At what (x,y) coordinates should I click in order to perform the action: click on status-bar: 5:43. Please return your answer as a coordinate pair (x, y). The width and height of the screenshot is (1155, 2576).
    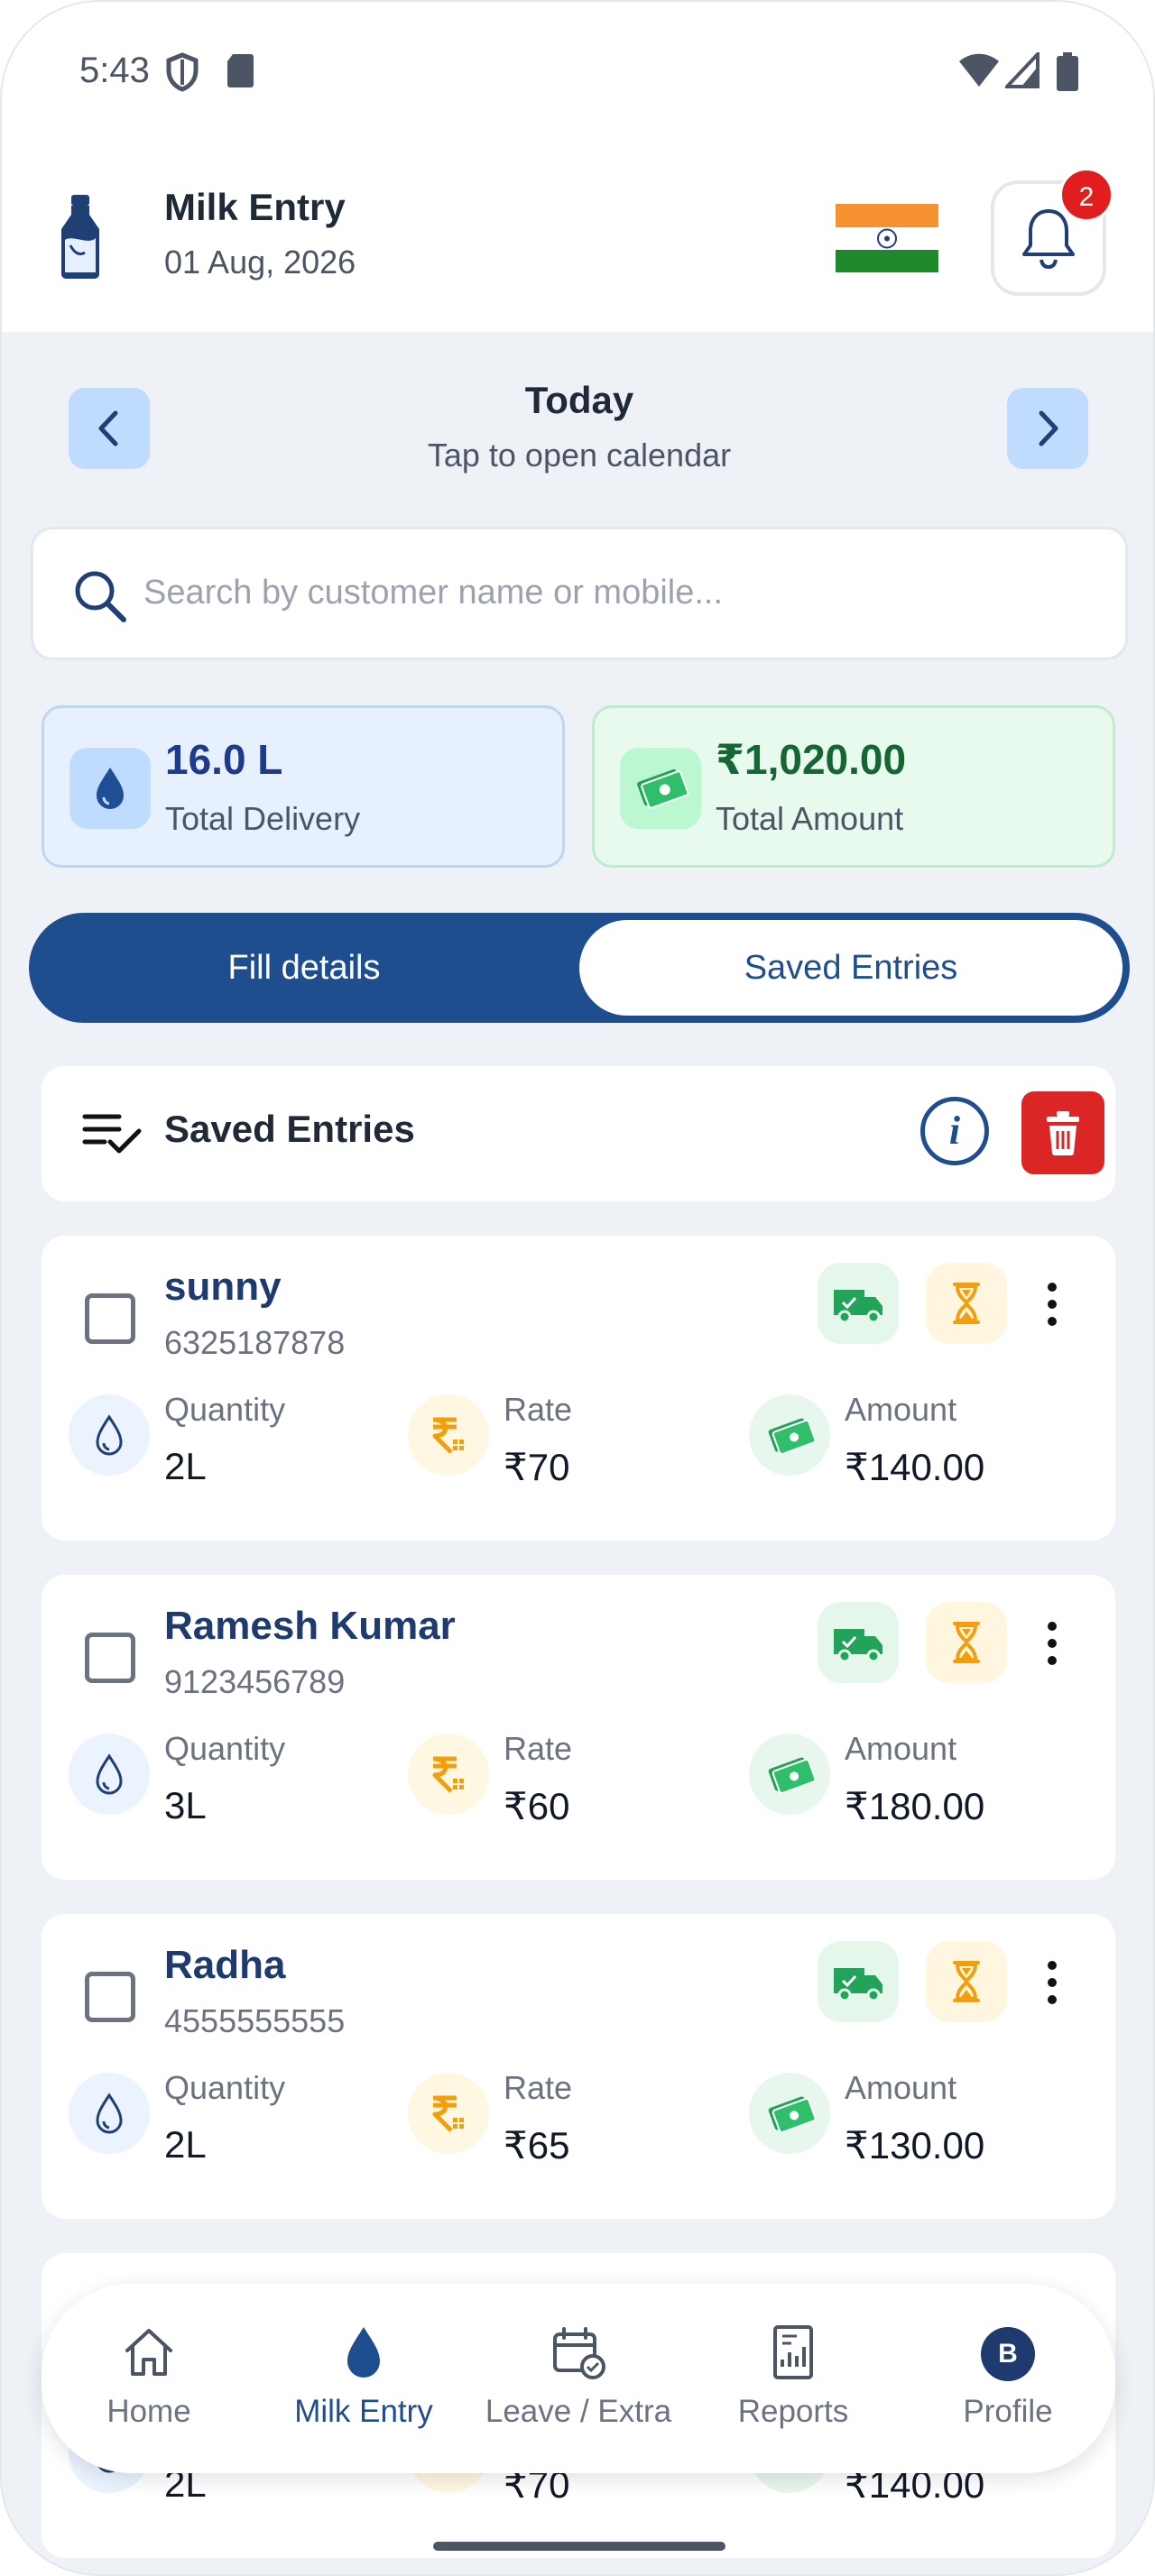
    Looking at the image, I should click on (577, 74).